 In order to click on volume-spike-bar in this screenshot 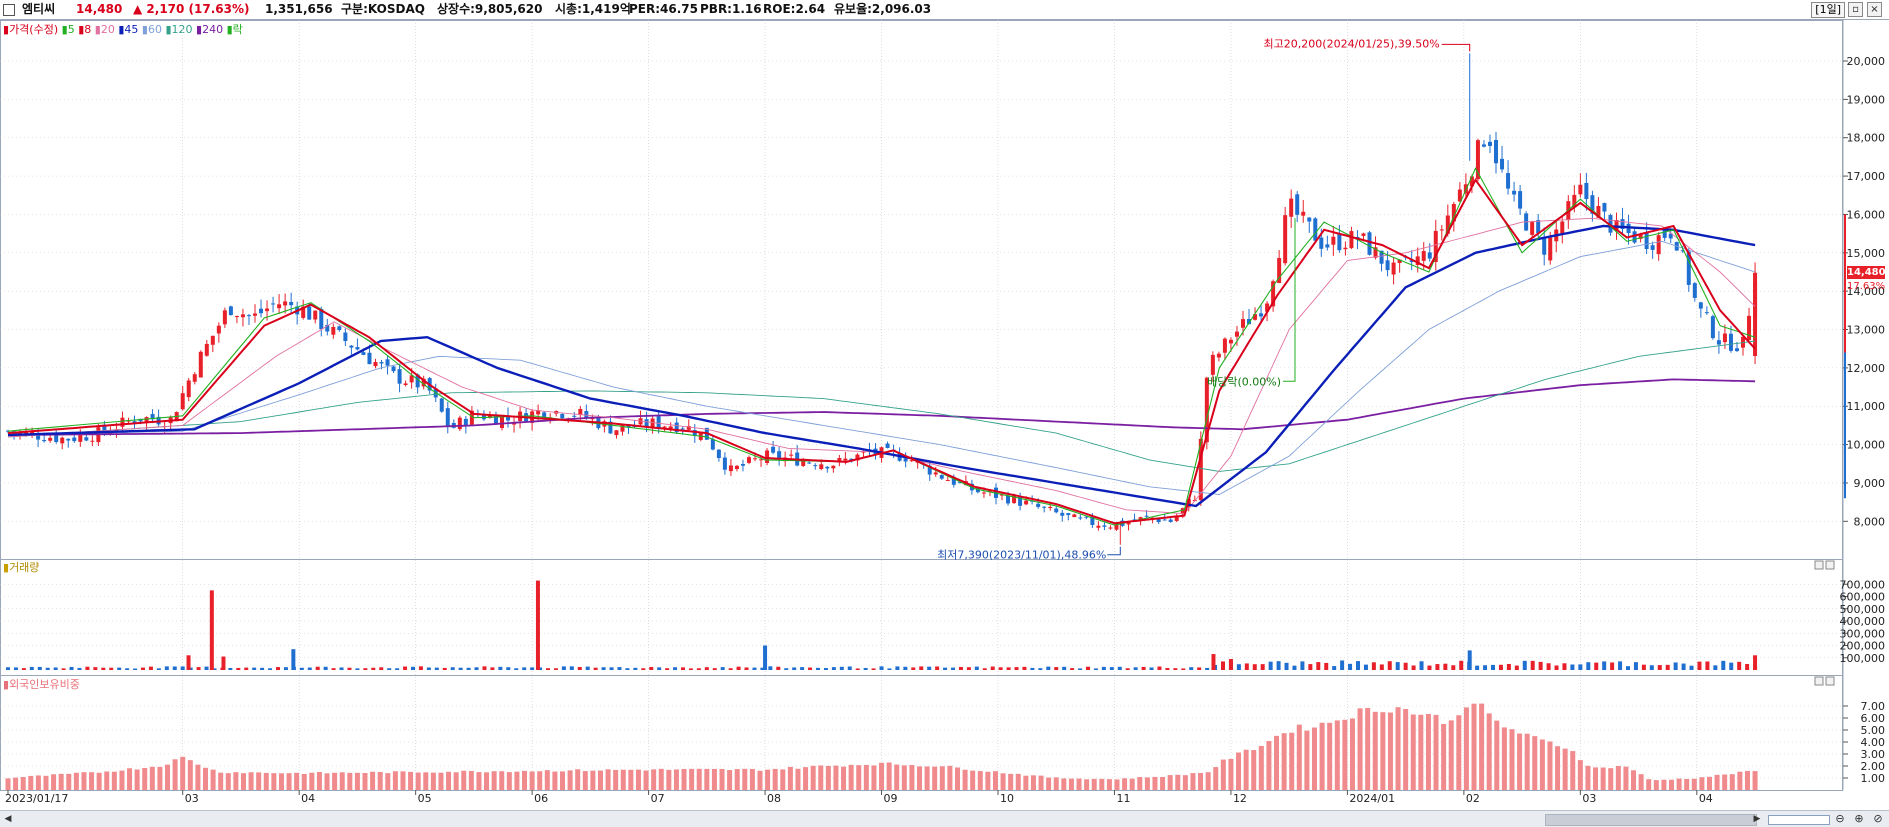, I will do `click(1469, 660)`.